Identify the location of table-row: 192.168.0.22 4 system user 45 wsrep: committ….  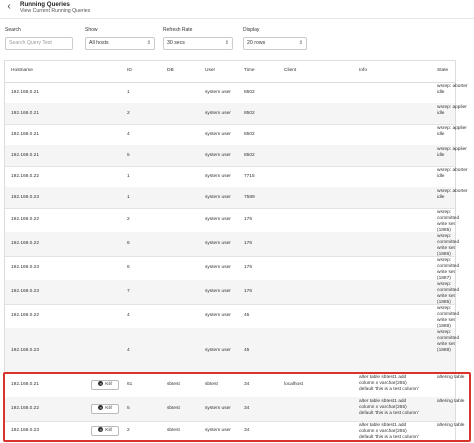
(232, 316).